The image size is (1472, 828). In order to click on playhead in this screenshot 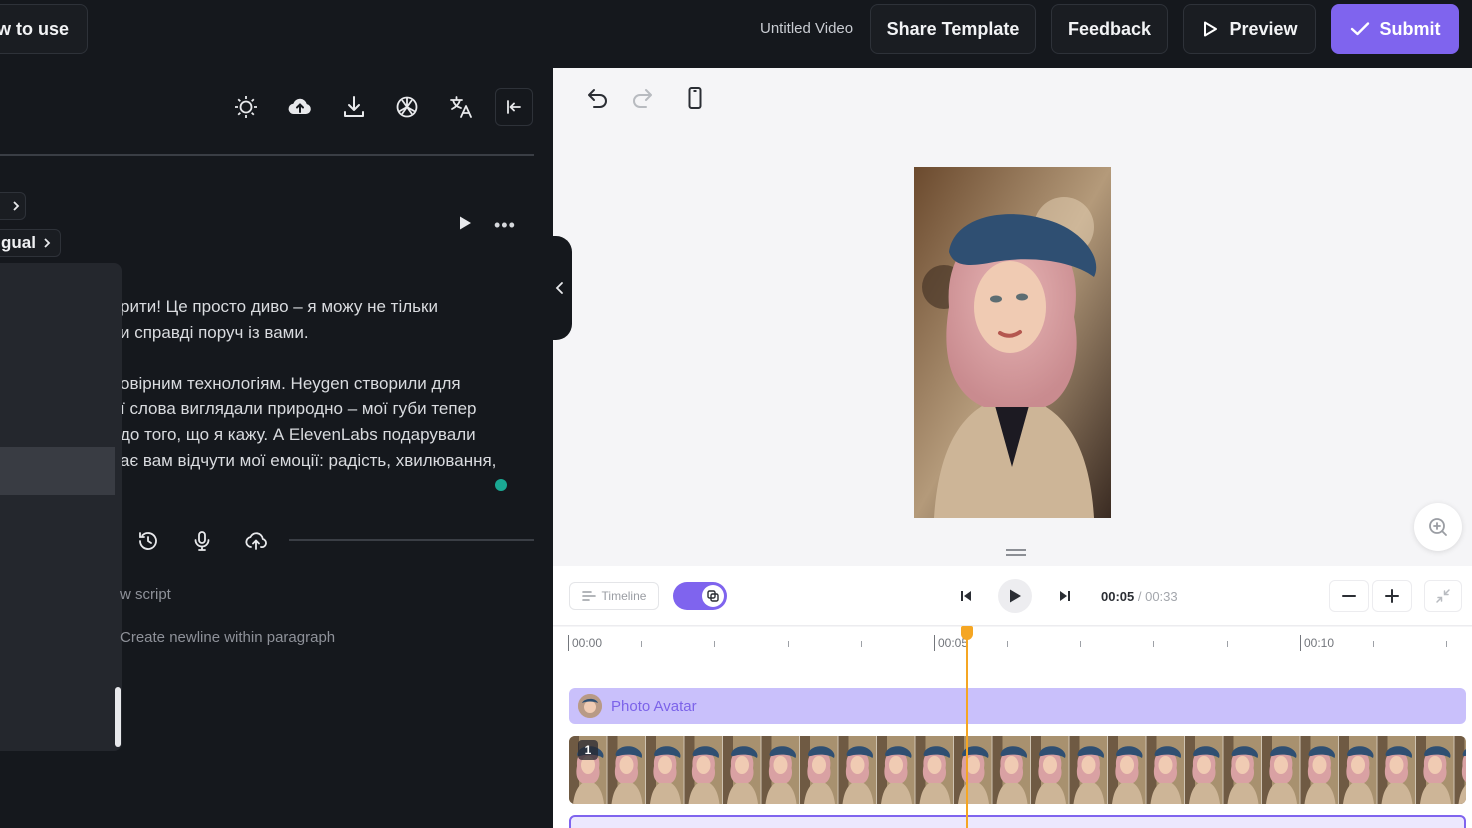, I will do `click(967, 727)`.